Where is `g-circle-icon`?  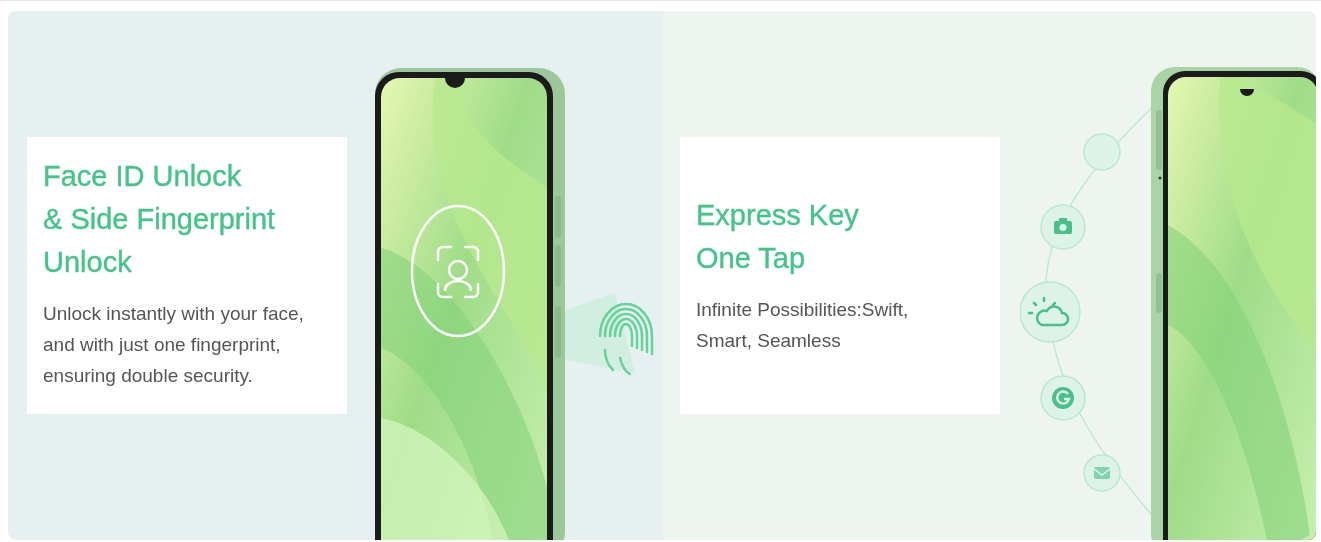 g-circle-icon is located at coordinates (1063, 398).